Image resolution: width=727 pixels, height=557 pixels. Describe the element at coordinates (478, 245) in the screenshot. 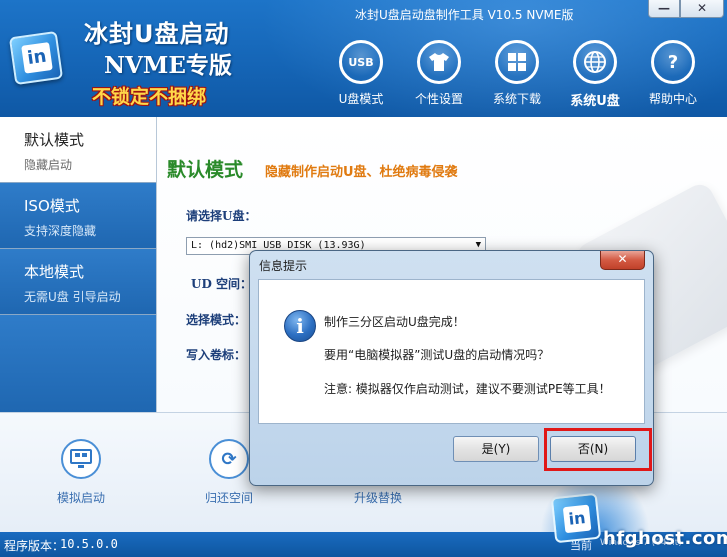

I see `chevron-down-icon: ▼` at that location.